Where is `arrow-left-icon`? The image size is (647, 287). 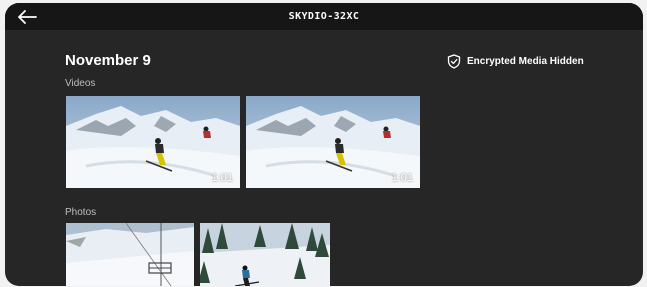
arrow-left-icon is located at coordinates (27, 17).